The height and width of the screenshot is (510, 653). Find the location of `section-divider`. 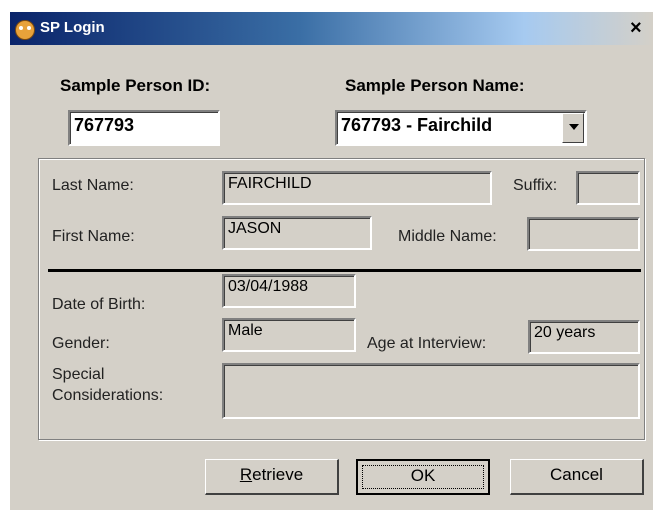

section-divider is located at coordinates (344, 270).